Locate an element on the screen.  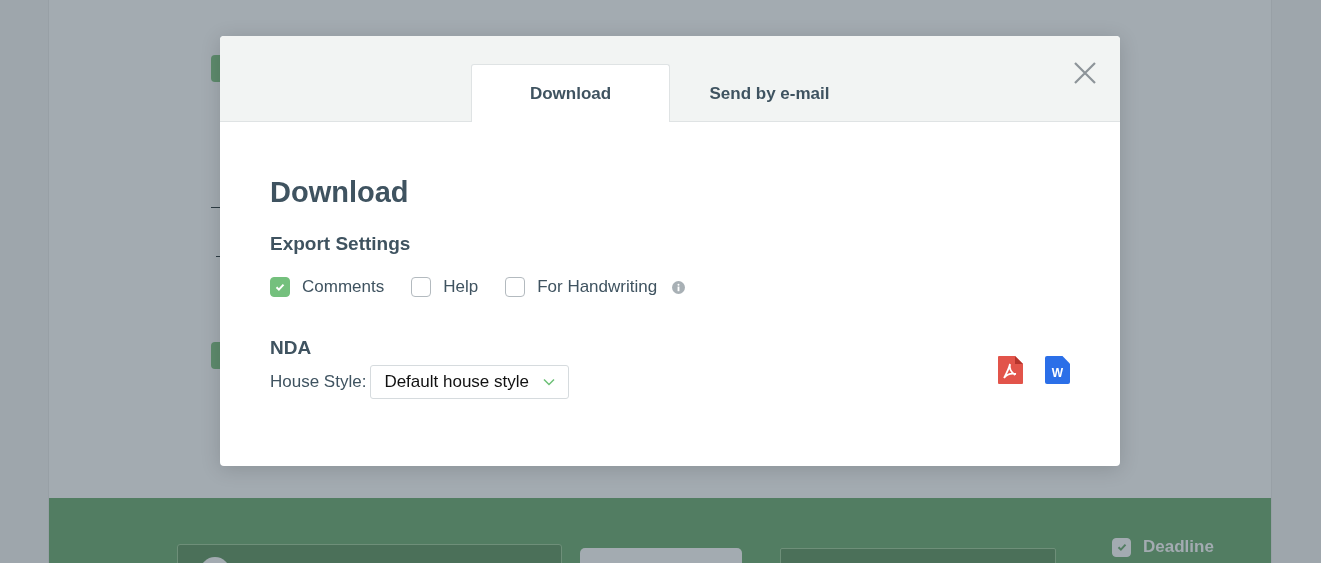
dialog-title: Download is located at coordinates (339, 192).